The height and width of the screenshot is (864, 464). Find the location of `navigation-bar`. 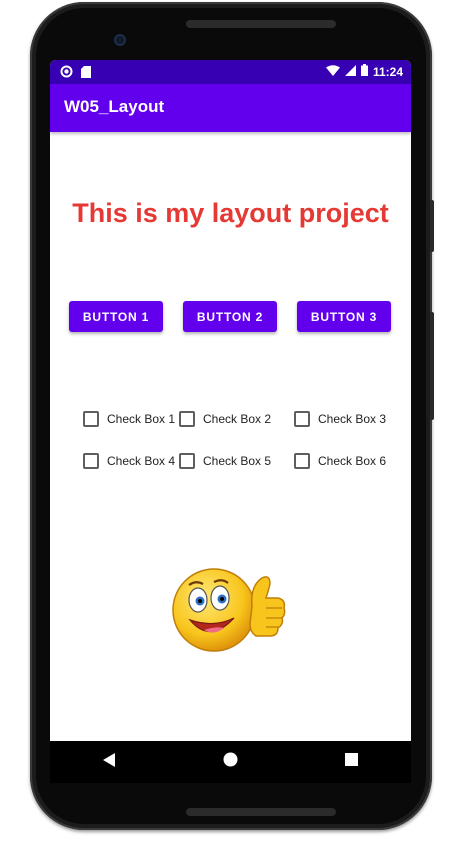

navigation-bar is located at coordinates (230, 762).